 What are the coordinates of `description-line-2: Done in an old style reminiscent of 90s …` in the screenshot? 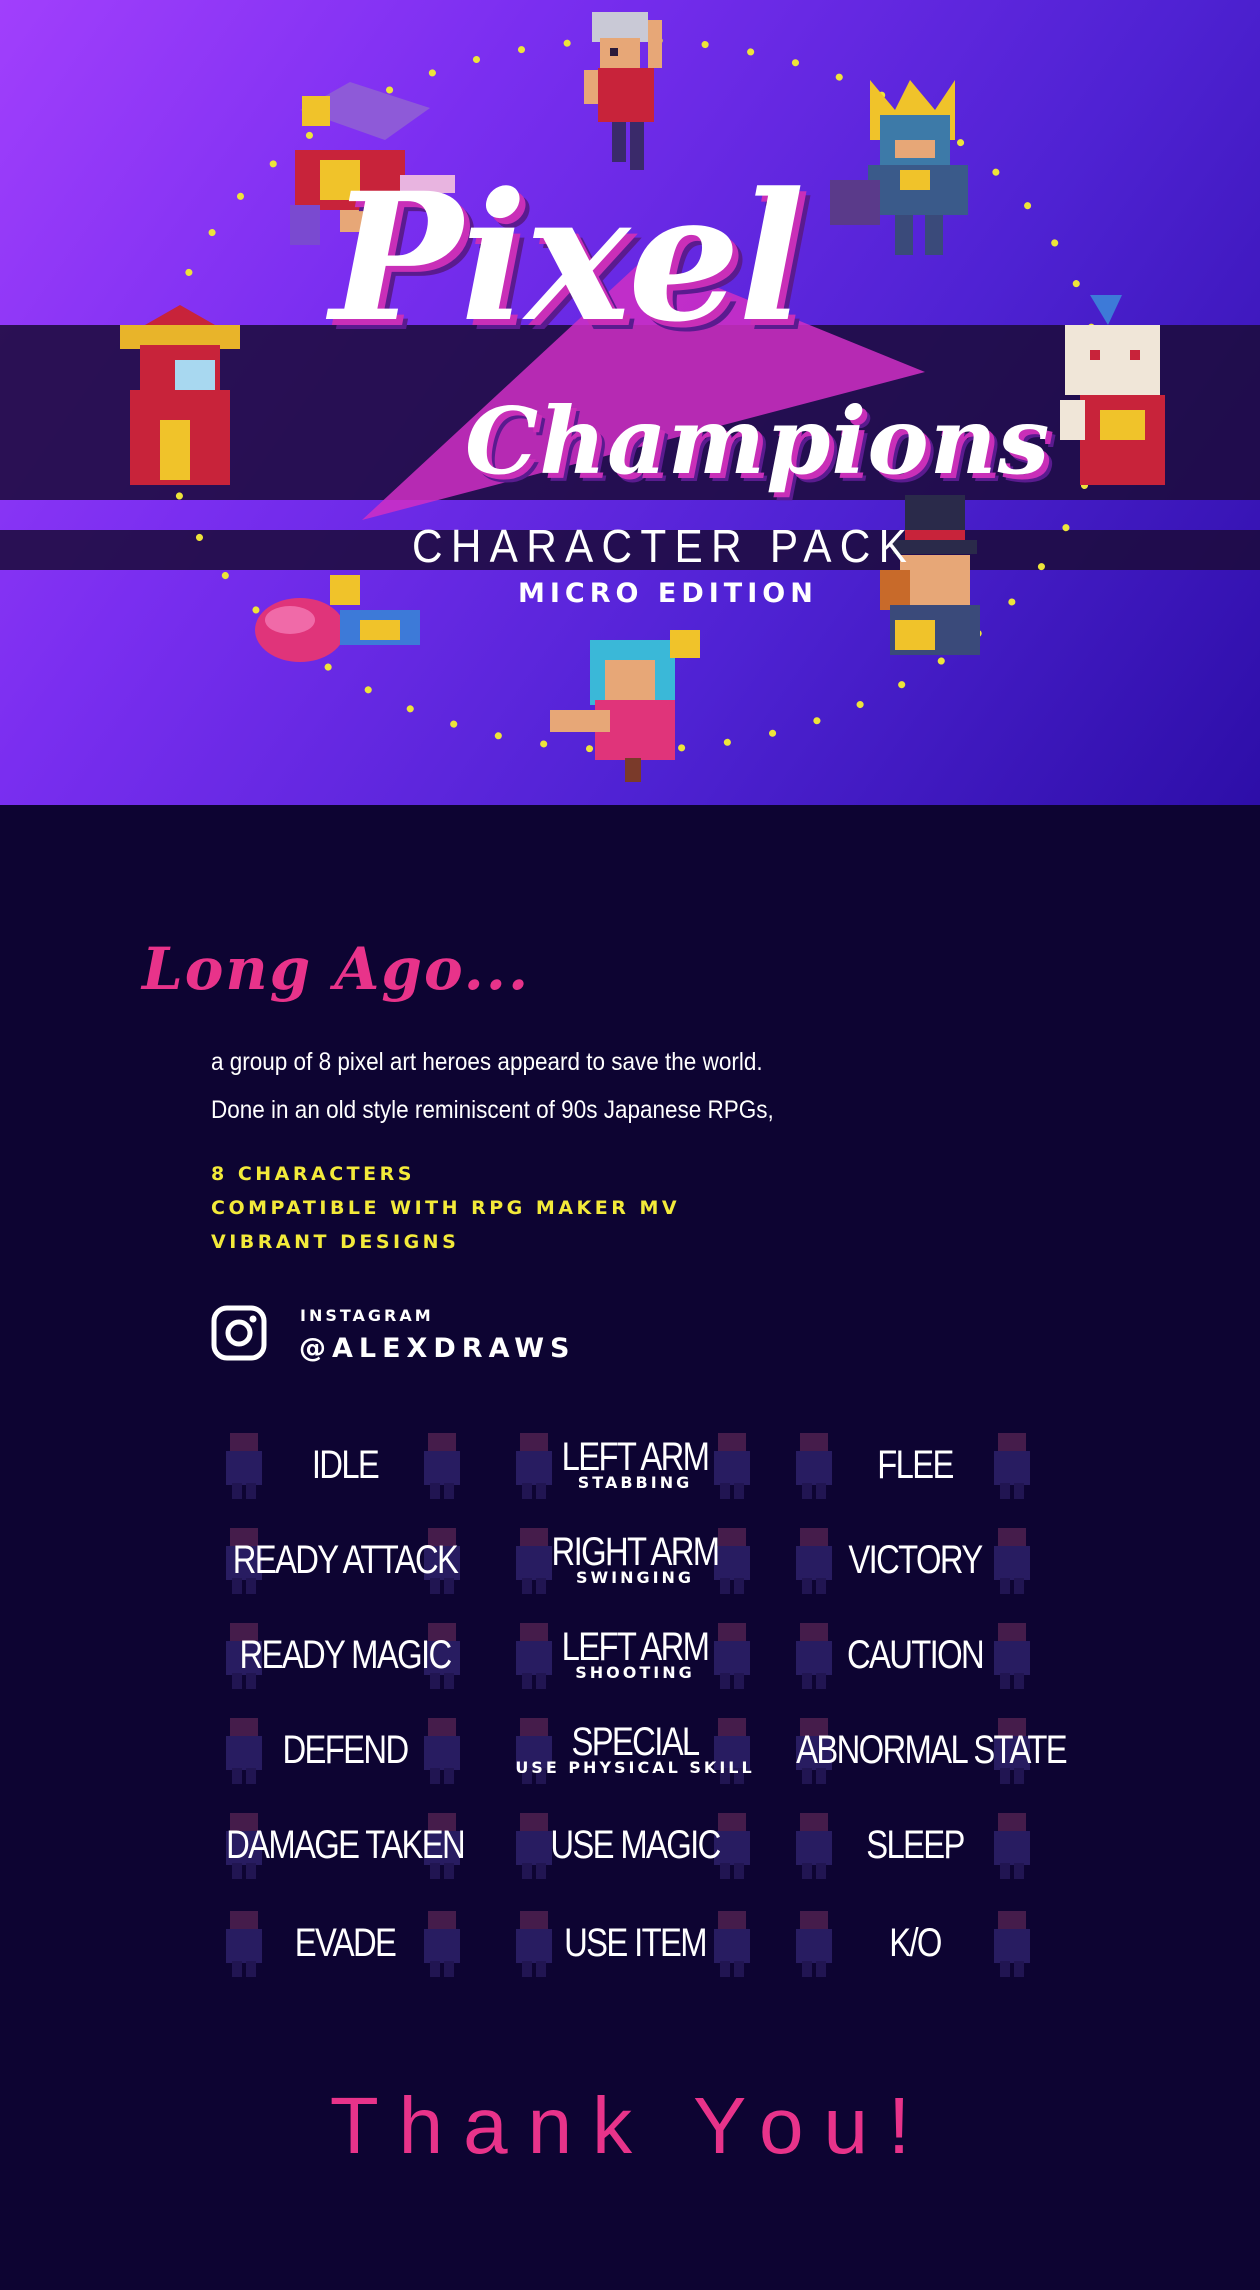 It's located at (492, 1110).